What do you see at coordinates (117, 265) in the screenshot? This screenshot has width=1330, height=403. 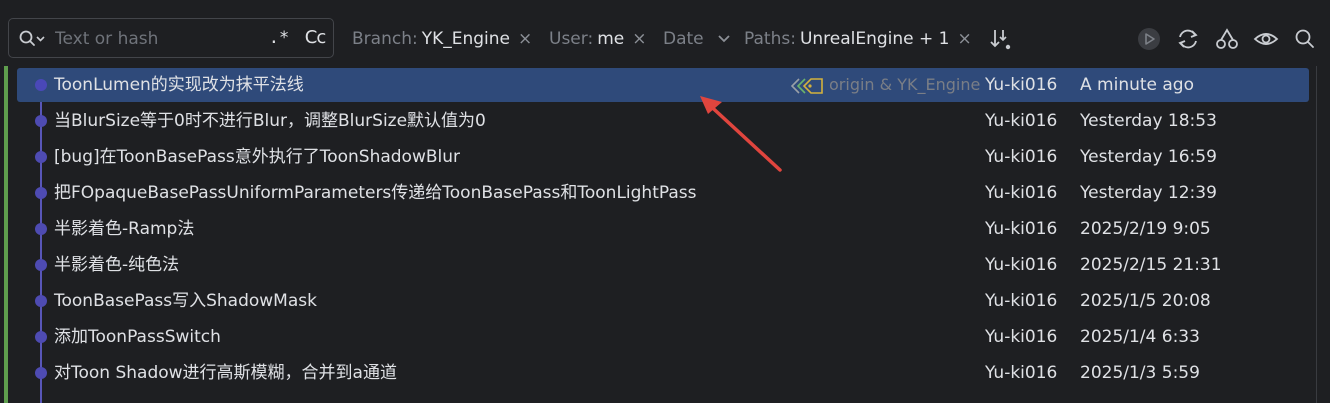 I see `commit-message: 半影着色-纯色法` at bounding box center [117, 265].